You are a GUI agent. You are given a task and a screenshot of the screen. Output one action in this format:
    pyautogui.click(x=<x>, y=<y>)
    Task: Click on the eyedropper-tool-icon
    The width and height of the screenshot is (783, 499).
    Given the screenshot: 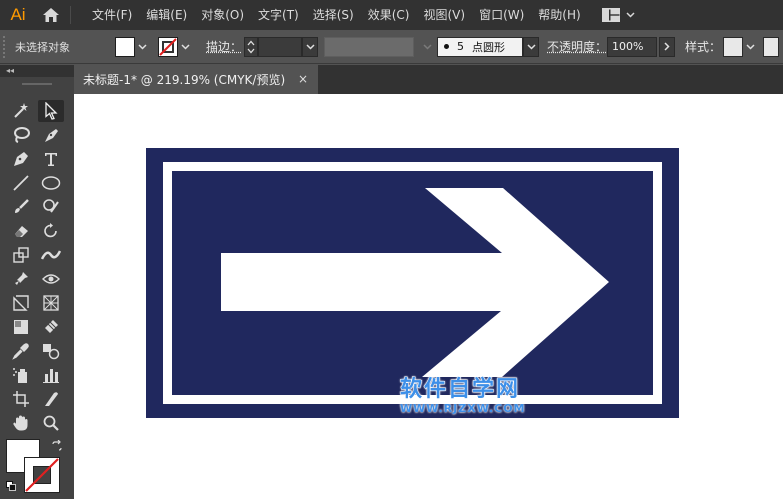 What is the action you would take?
    pyautogui.click(x=21, y=351)
    